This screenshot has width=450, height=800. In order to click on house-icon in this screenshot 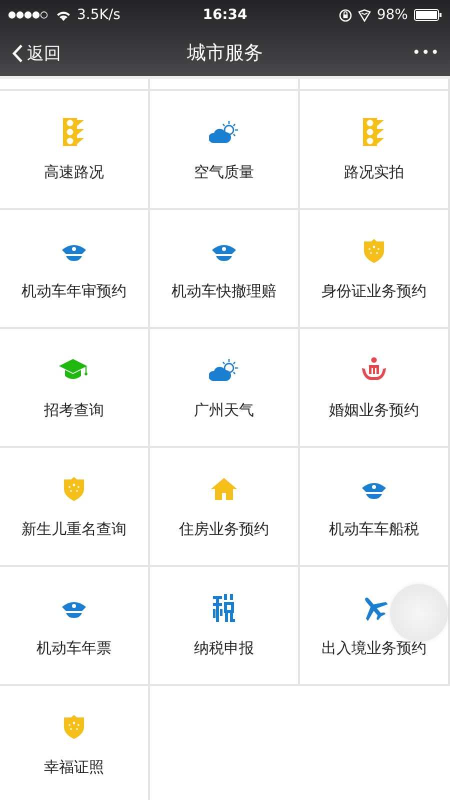, I will do `click(224, 489)`.